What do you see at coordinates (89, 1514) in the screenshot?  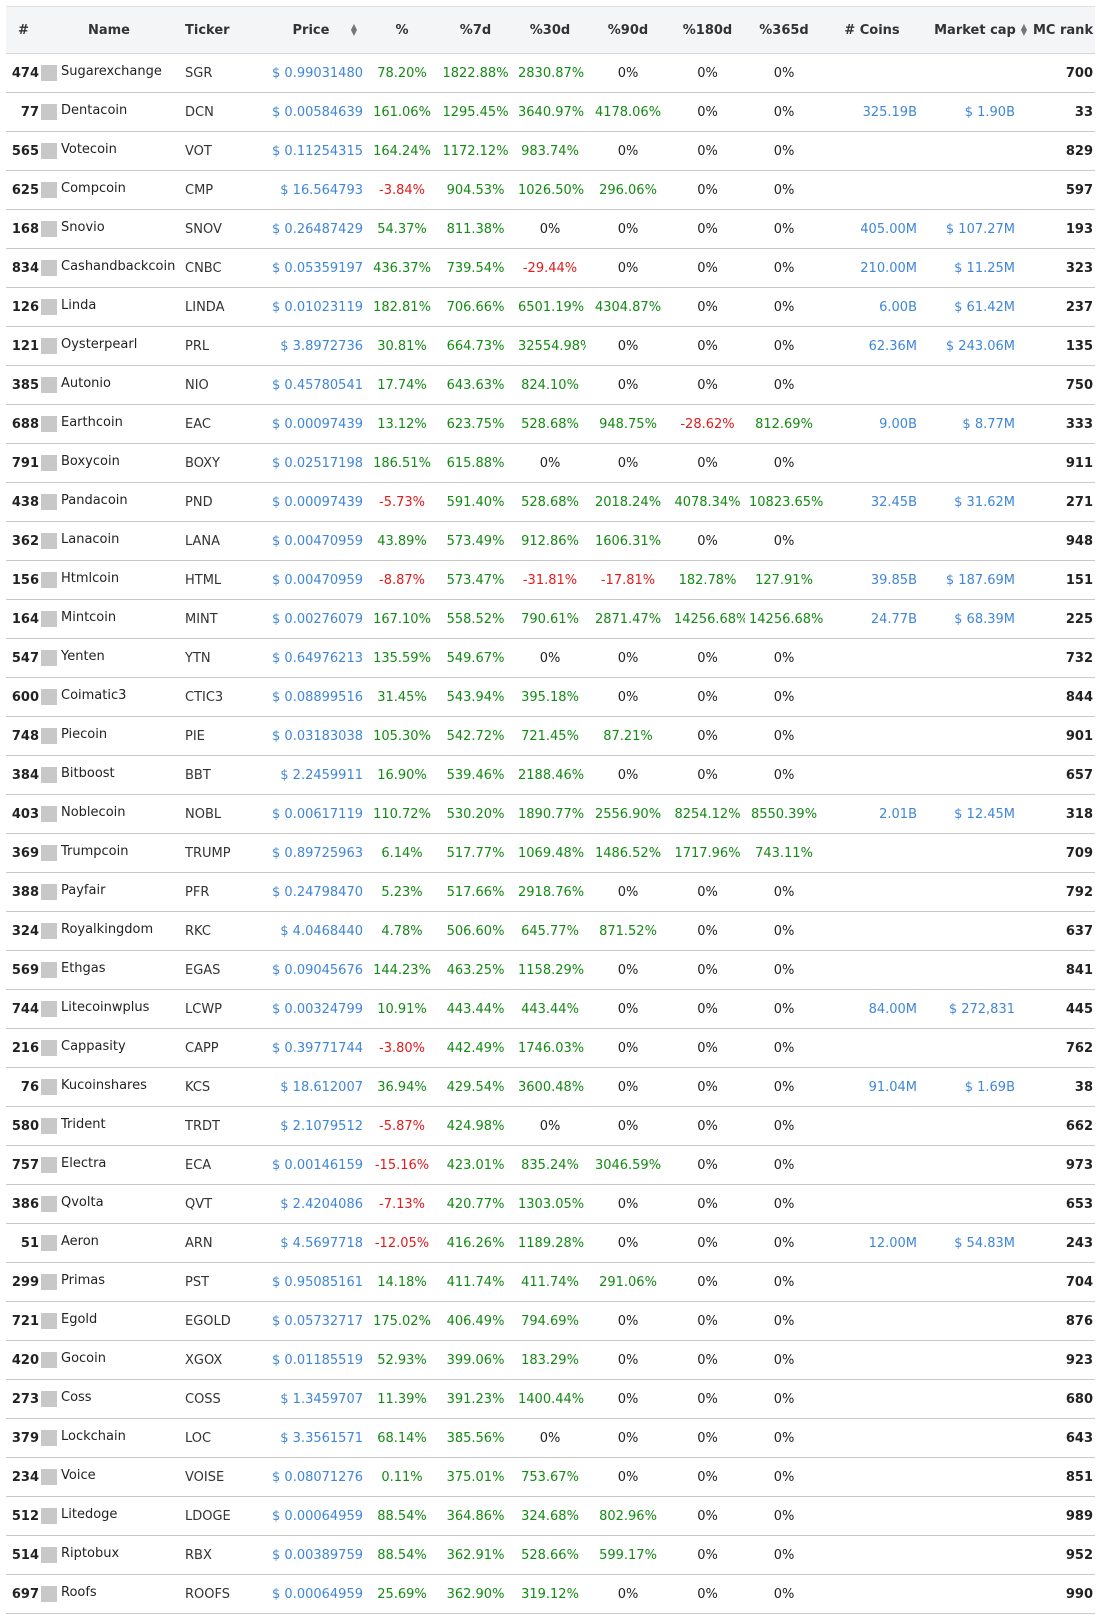 I see `coin-name: Litedoge` at bounding box center [89, 1514].